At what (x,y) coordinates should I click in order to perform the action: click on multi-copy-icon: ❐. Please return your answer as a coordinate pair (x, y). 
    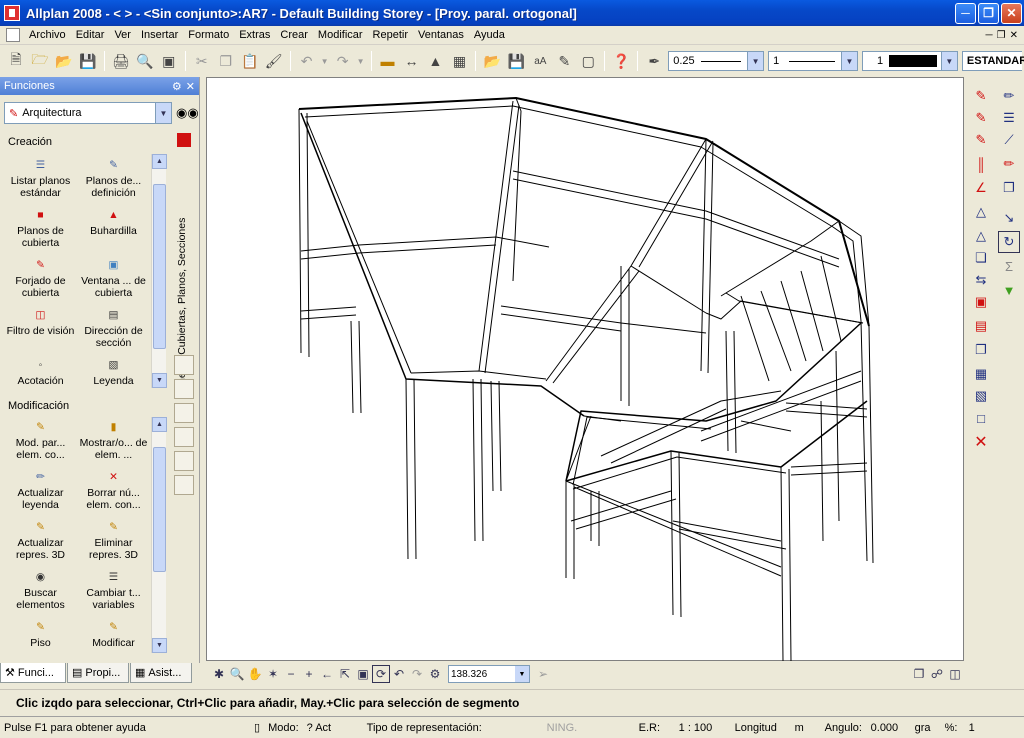
    Looking at the image, I should click on (981, 350).